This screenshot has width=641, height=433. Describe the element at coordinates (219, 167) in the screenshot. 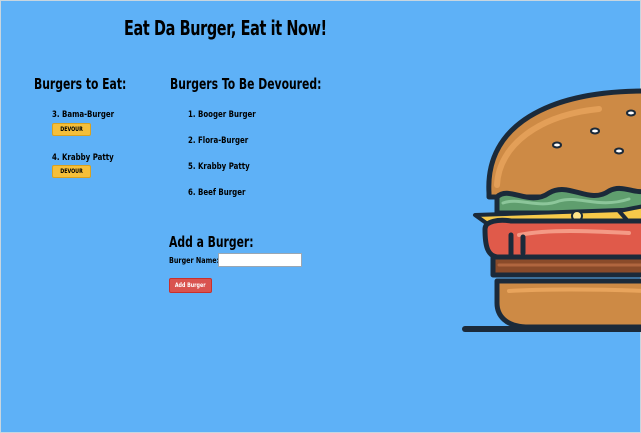

I see `devoured-item-label: 5. Krabby Patty` at that location.